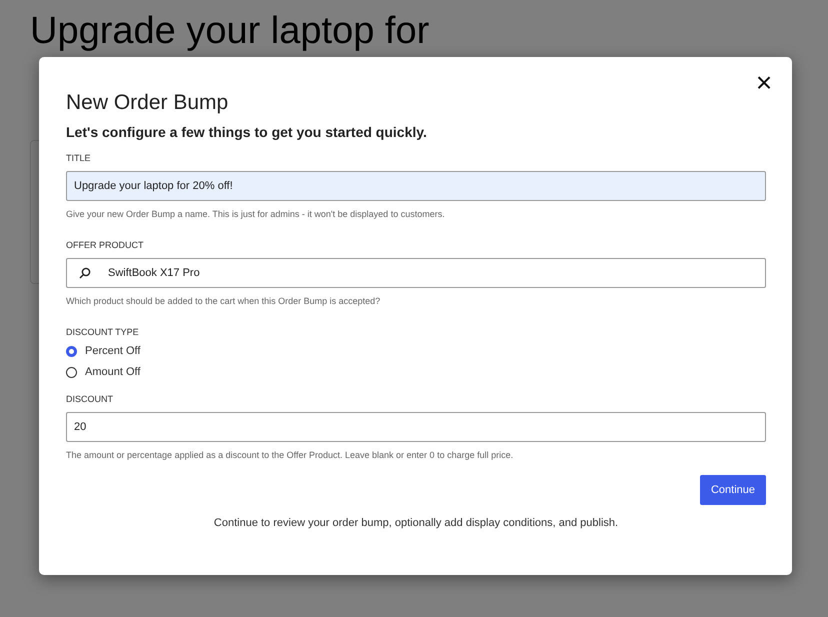  I want to click on input-field: 20, so click(416, 427).